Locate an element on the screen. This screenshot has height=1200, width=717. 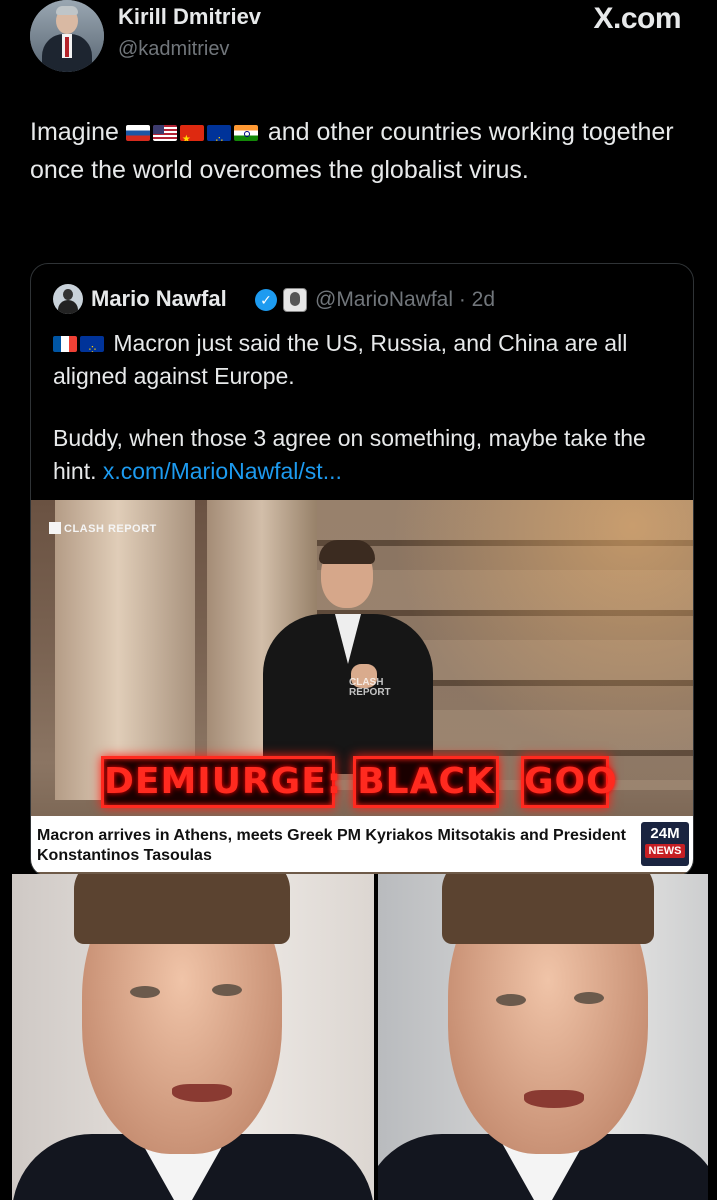
news-channel-logo: 24M NEWS is located at coordinates (665, 844).